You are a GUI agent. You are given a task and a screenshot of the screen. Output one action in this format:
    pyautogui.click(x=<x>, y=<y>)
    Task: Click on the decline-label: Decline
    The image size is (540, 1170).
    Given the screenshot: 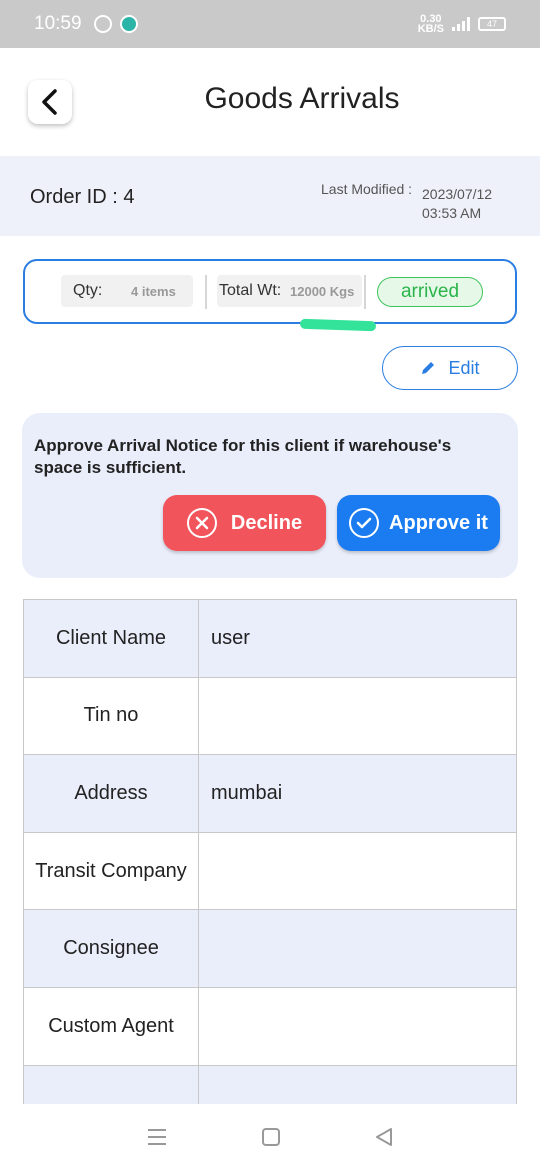 What is the action you would take?
    pyautogui.click(x=266, y=522)
    